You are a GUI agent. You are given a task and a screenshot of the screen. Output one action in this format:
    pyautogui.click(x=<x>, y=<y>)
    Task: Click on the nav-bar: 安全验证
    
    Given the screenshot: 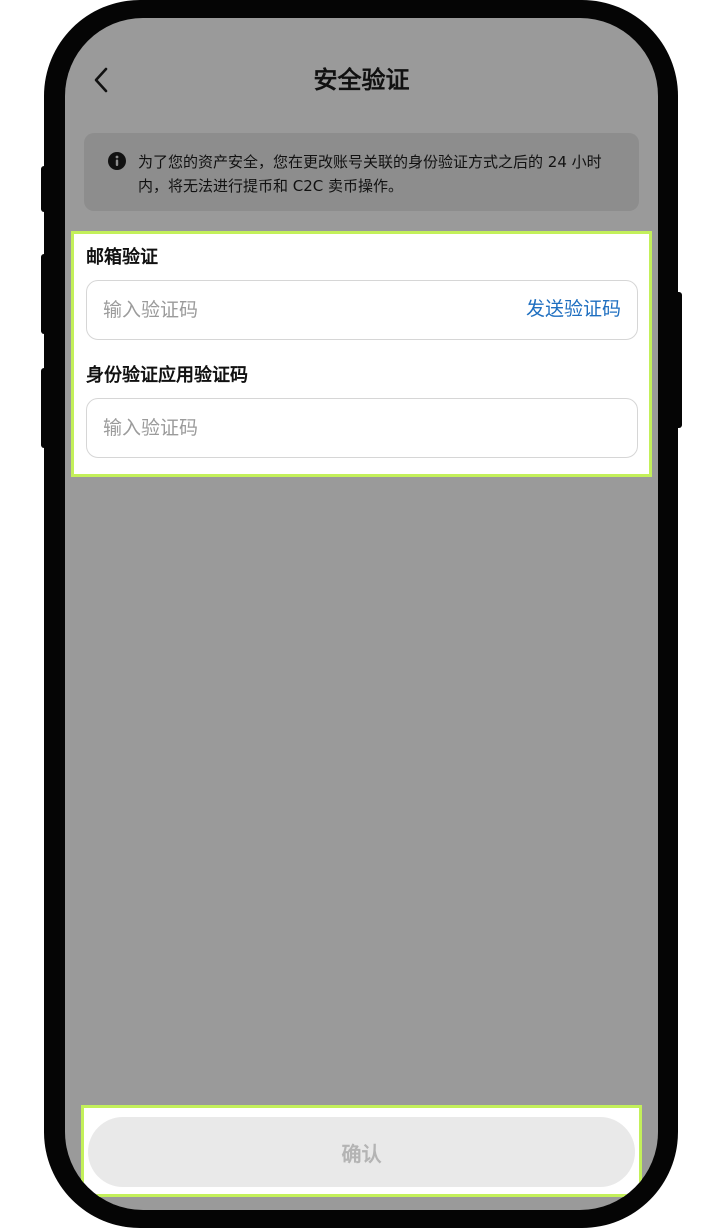 What is the action you would take?
    pyautogui.click(x=361, y=78)
    